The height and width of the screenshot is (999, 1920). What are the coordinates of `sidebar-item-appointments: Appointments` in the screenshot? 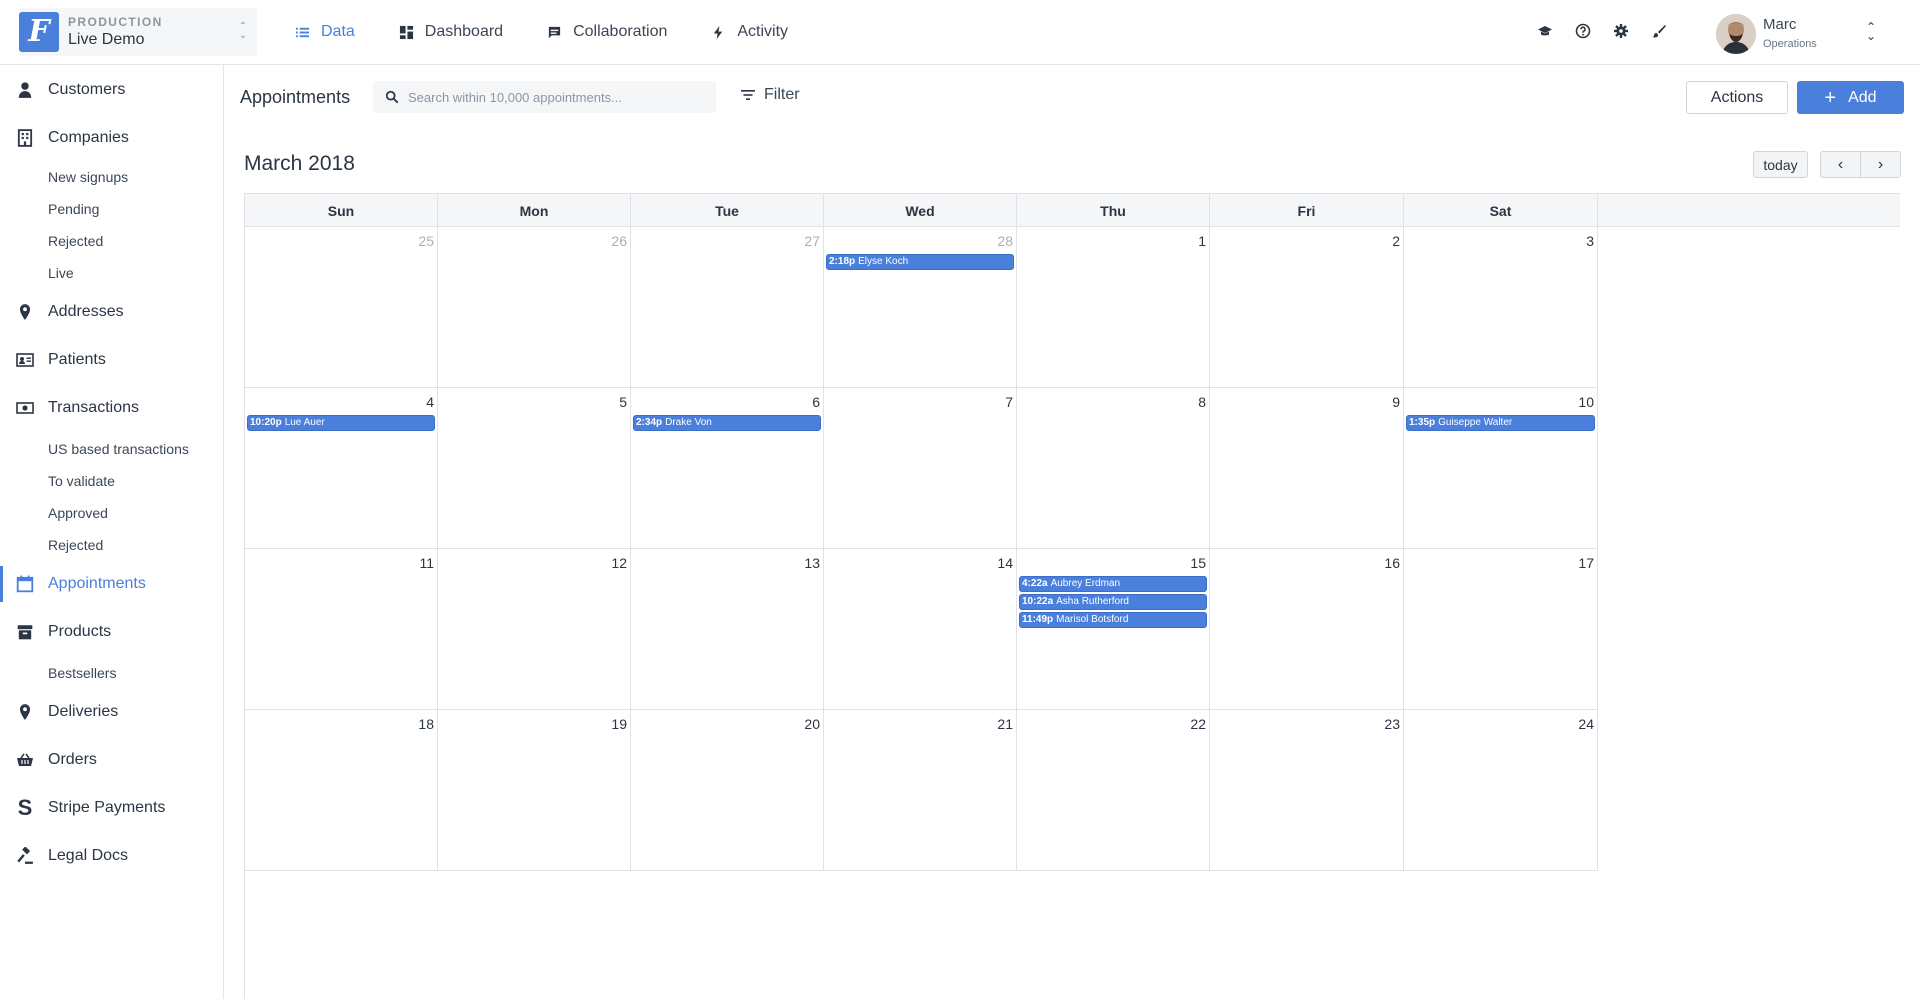 It's located at (111, 584).